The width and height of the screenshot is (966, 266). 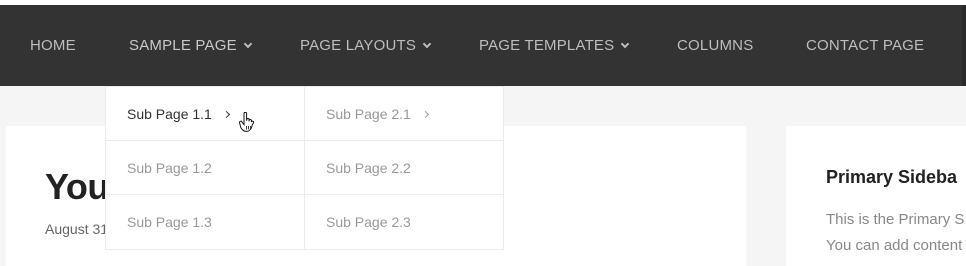 What do you see at coordinates (547, 45) in the screenshot?
I see `nav-item-label: PAGE TEMPLATES` at bounding box center [547, 45].